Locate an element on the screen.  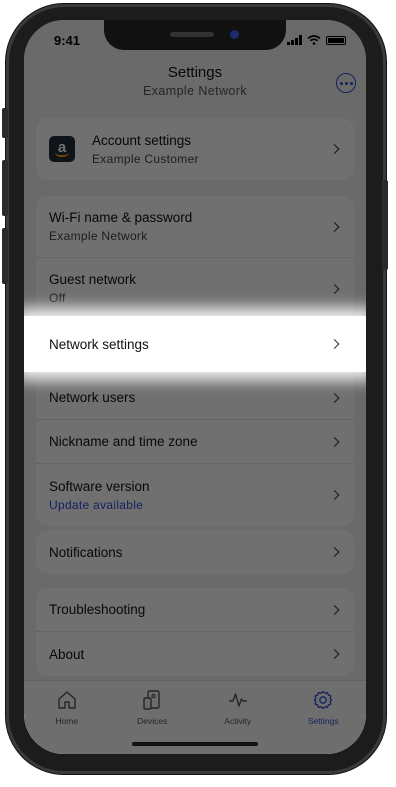
status-time: 9:41 is located at coordinates (67, 40).